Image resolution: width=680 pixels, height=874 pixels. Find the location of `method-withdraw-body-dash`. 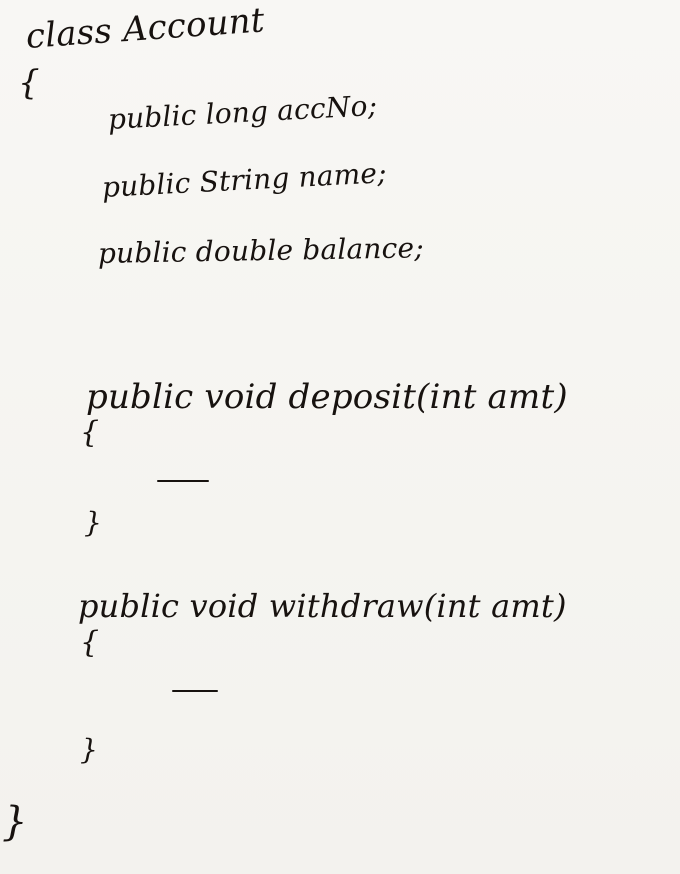

method-withdraw-body-dash is located at coordinates (195, 691).